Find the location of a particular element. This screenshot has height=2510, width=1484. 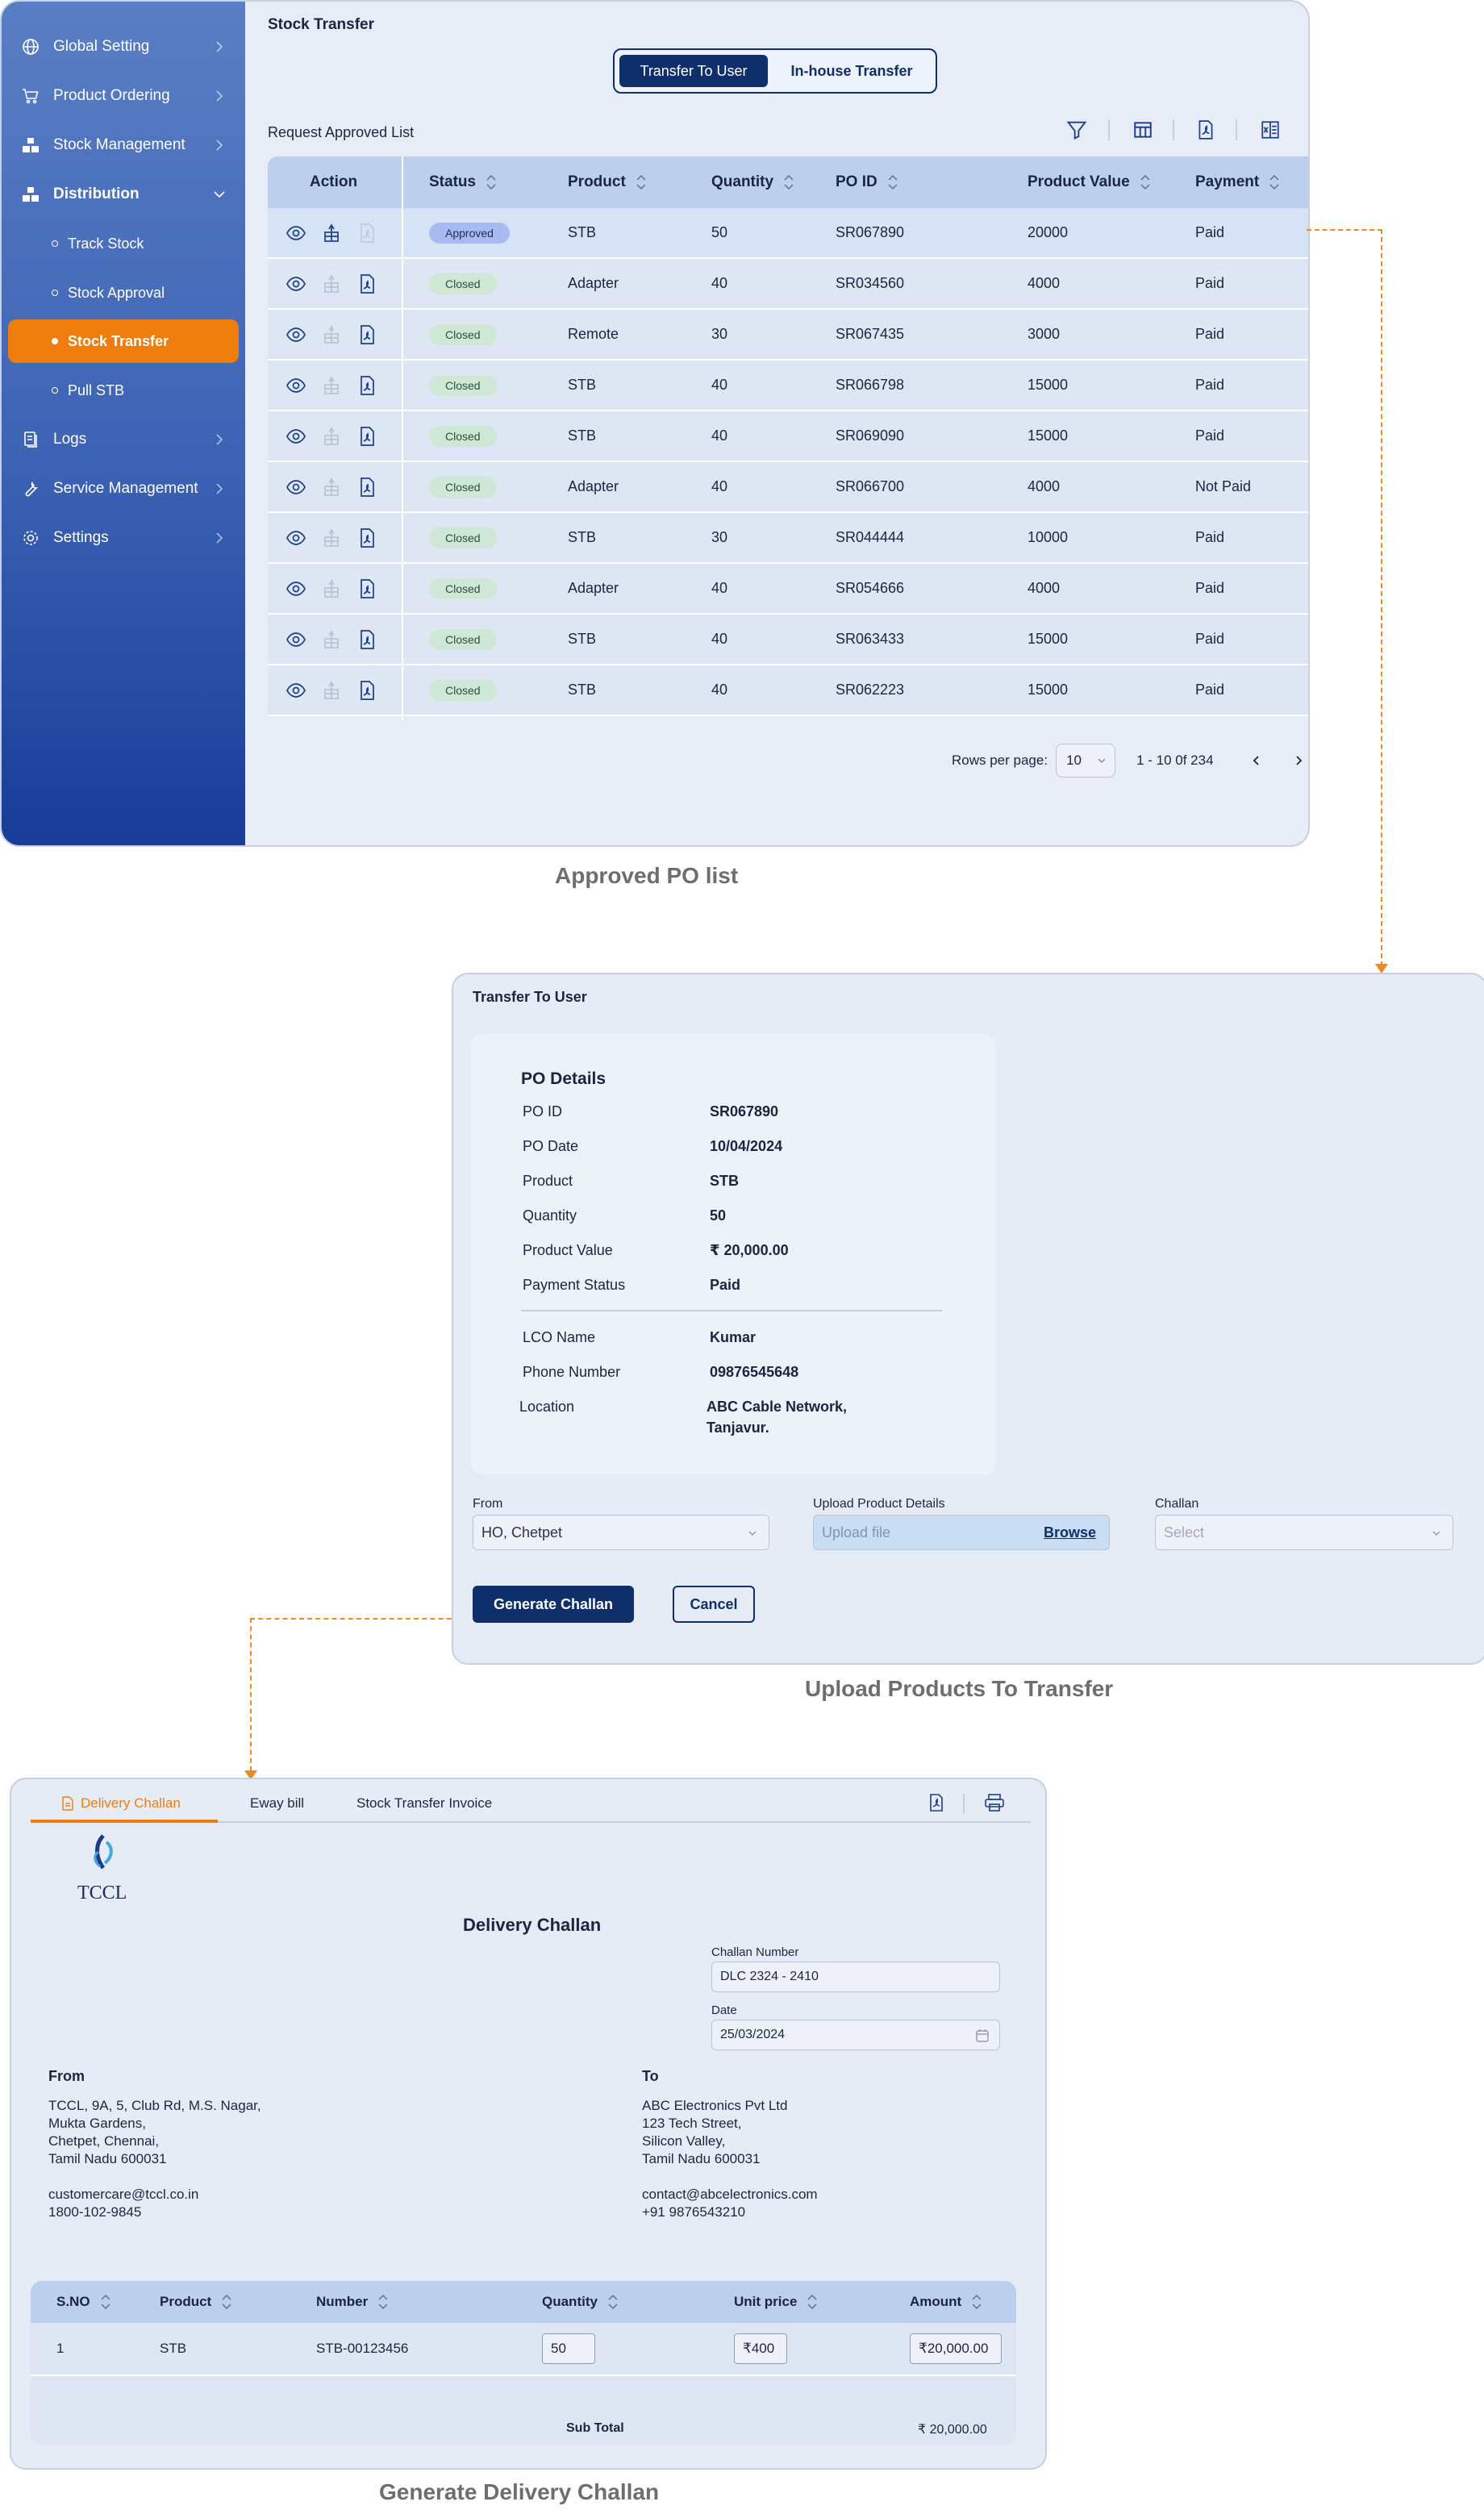

cancel-button: Cancel is located at coordinates (714, 1604).